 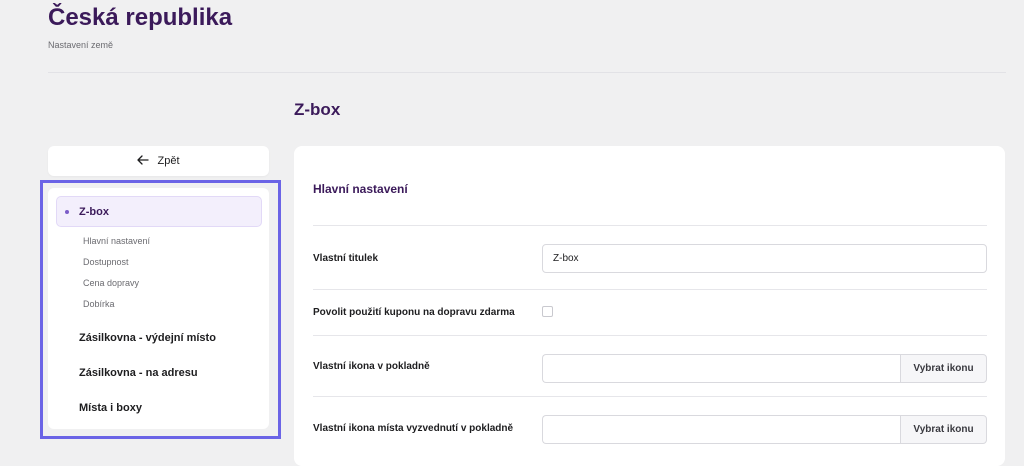 What do you see at coordinates (116, 241) in the screenshot?
I see `sidebar-subitem-hlavni-nastaveni: Hlavní nastavení` at bounding box center [116, 241].